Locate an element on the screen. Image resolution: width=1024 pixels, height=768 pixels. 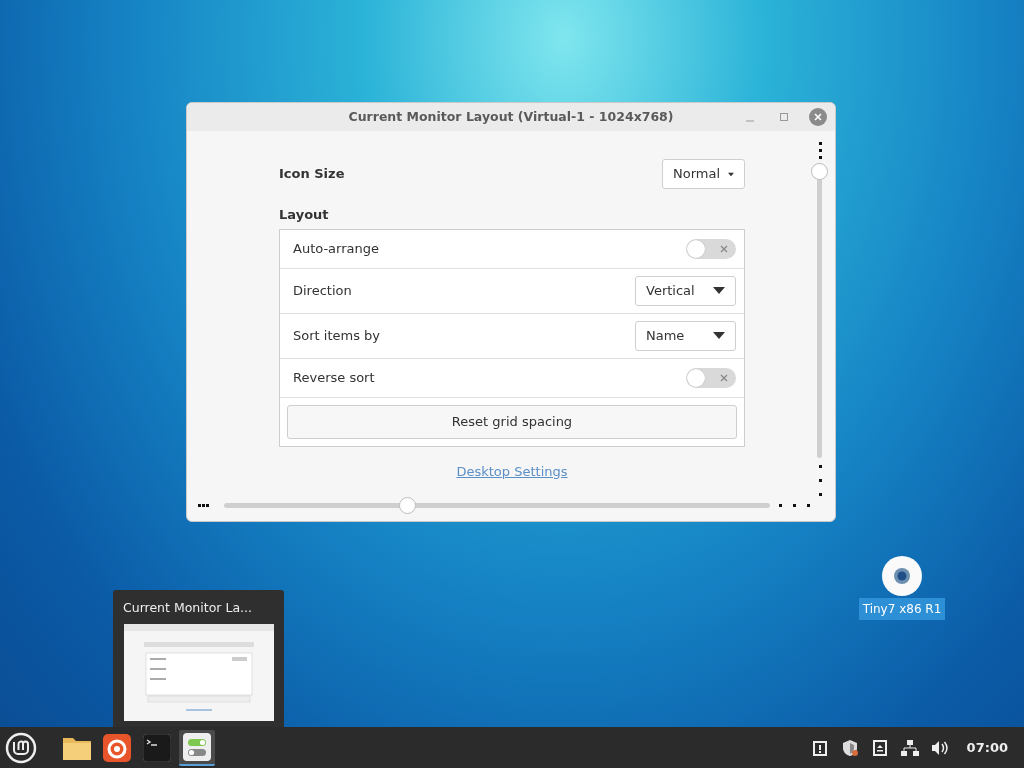
setting-label: Icon Size is located at coordinates (312, 174).